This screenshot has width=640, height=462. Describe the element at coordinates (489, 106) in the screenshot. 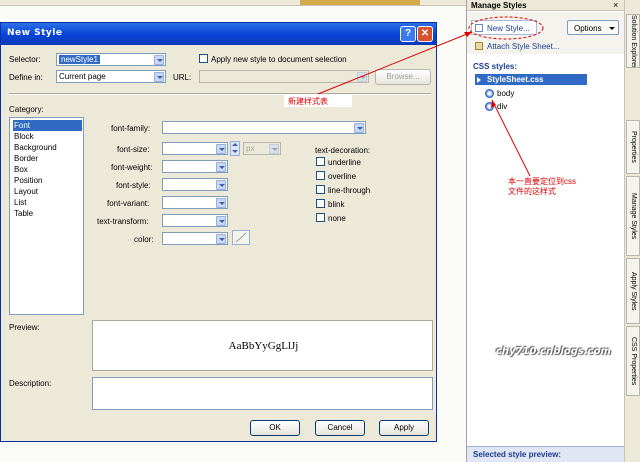

I see `rule-dot-icon` at that location.